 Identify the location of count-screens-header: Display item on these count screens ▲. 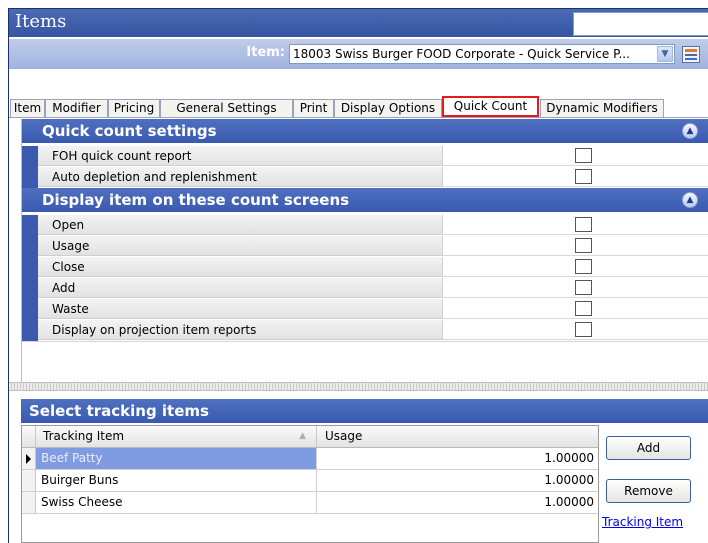
(365, 200).